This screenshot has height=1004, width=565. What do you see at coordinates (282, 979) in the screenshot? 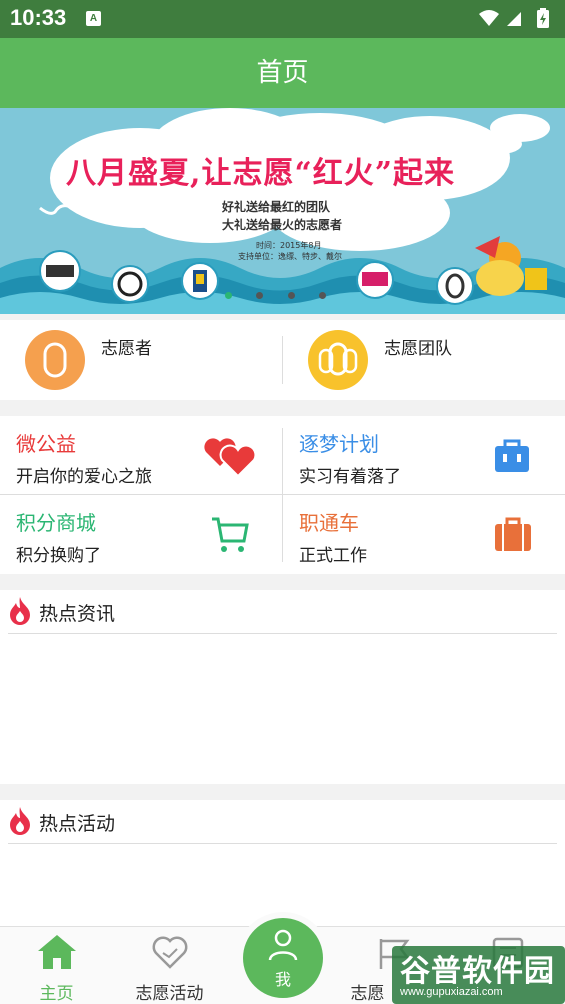
I see `nav-me-label: 我` at bounding box center [282, 979].